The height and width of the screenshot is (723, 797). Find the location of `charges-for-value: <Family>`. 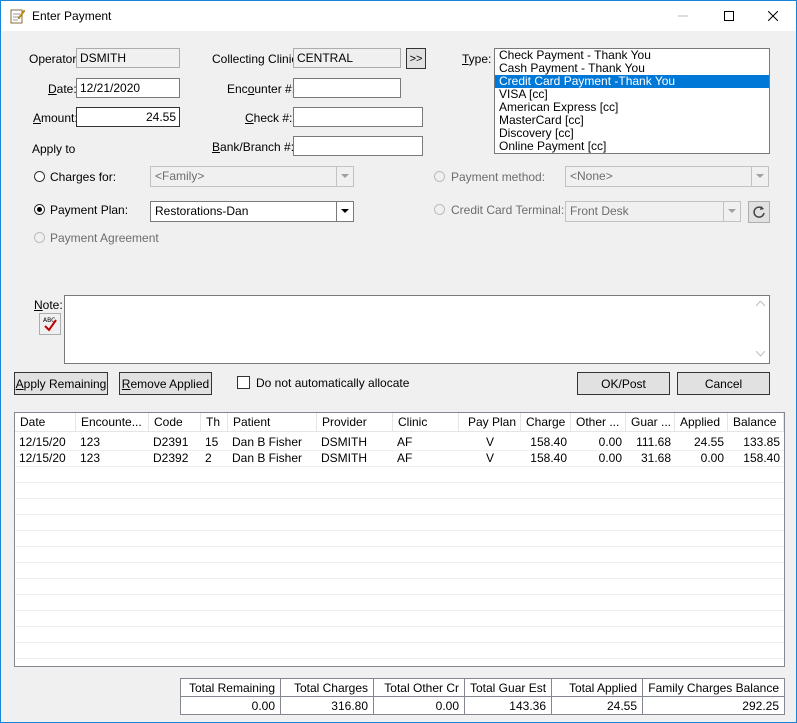

charges-for-value: <Family> is located at coordinates (180, 176).